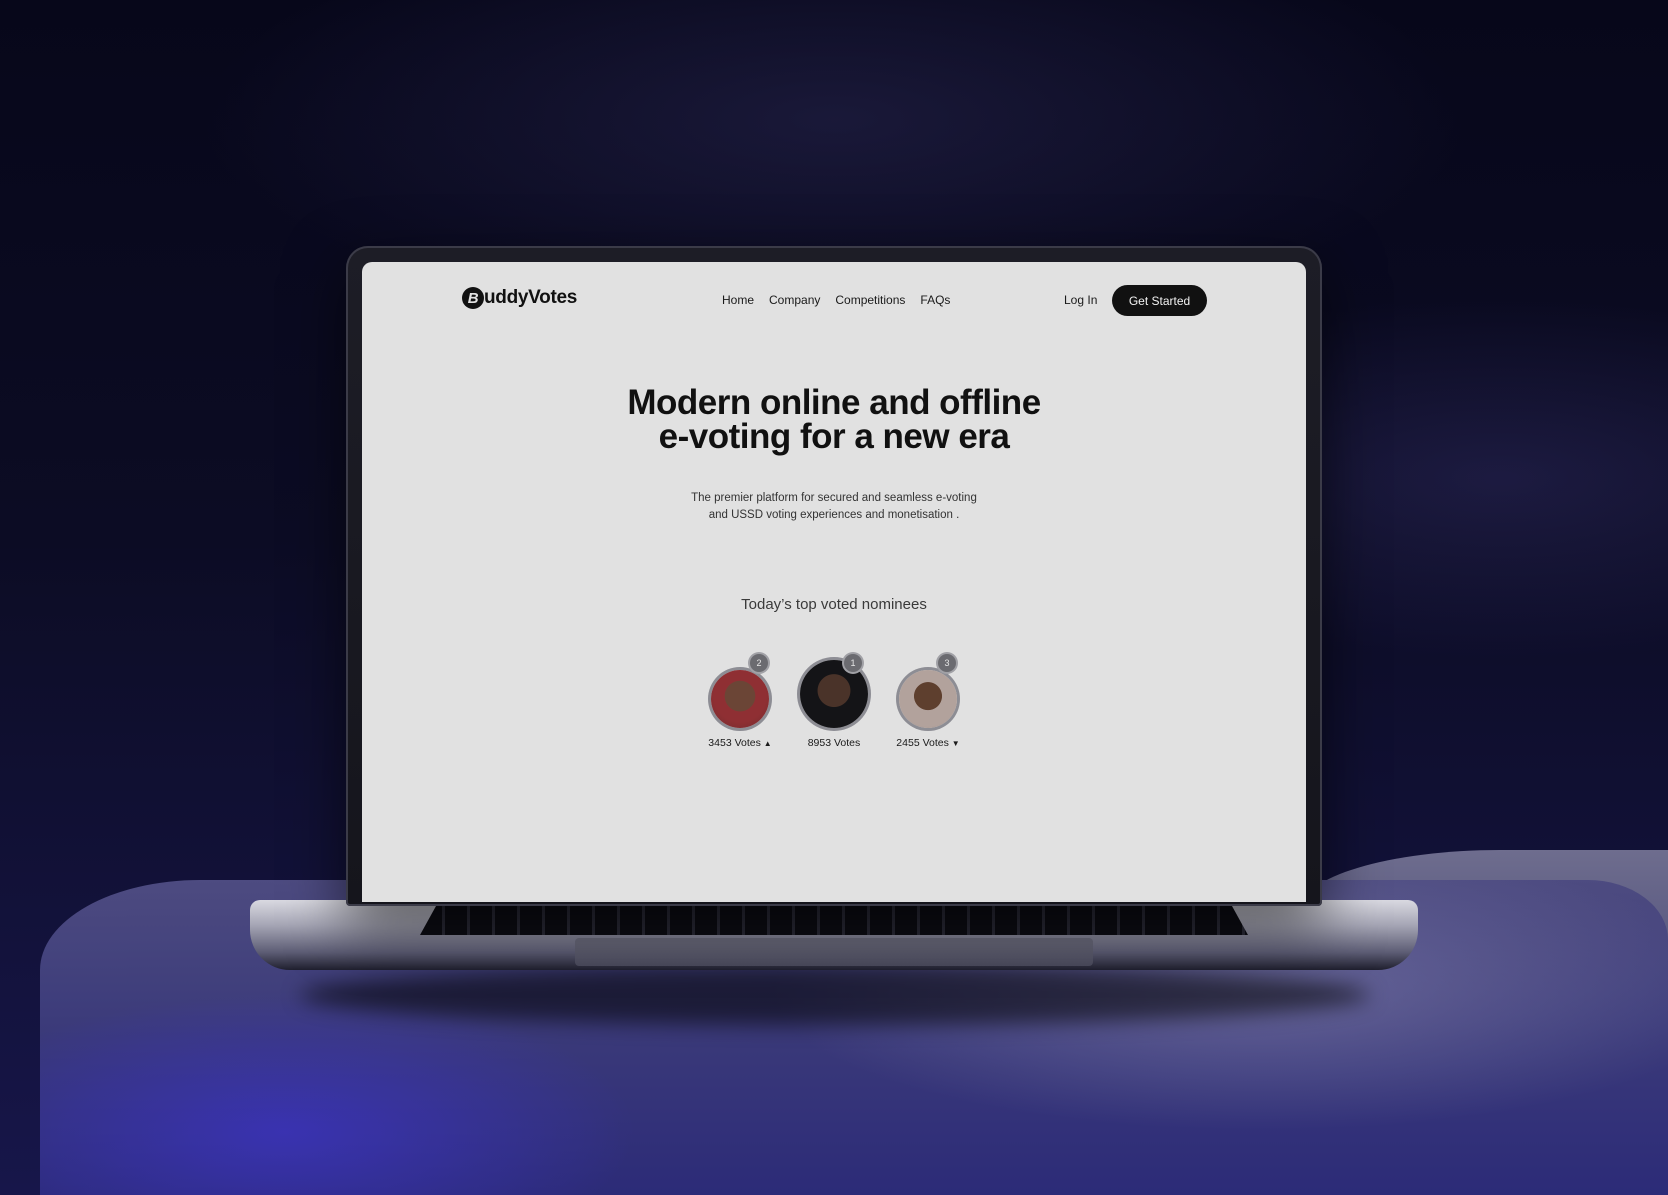 This screenshot has width=1668, height=1195. What do you see at coordinates (834, 920) in the screenshot?
I see `keyboard` at bounding box center [834, 920].